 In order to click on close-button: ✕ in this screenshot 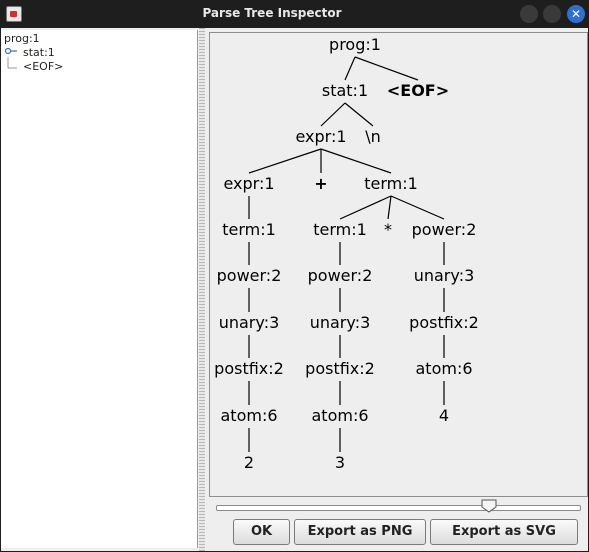, I will do `click(576, 14)`.